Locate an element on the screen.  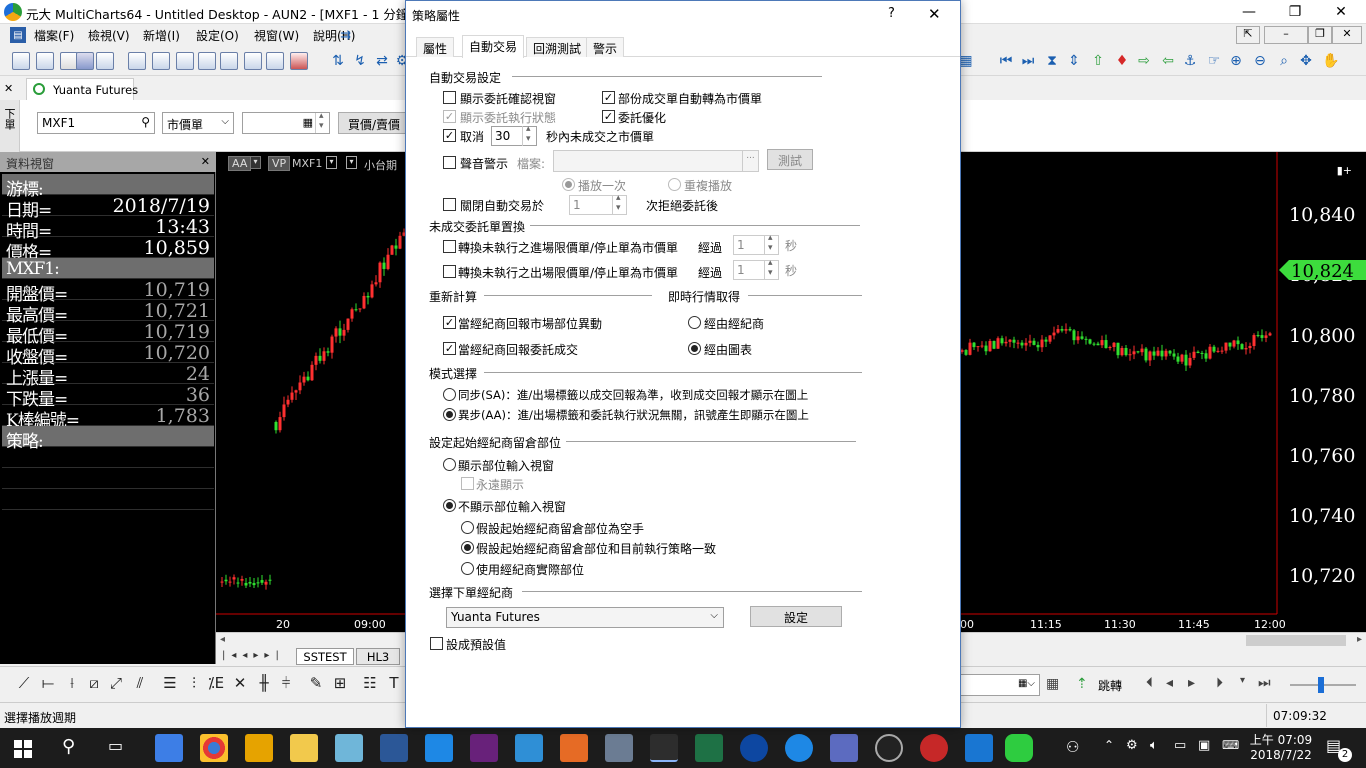
calculator-icon: ▦ is located at coordinates (308, 122).